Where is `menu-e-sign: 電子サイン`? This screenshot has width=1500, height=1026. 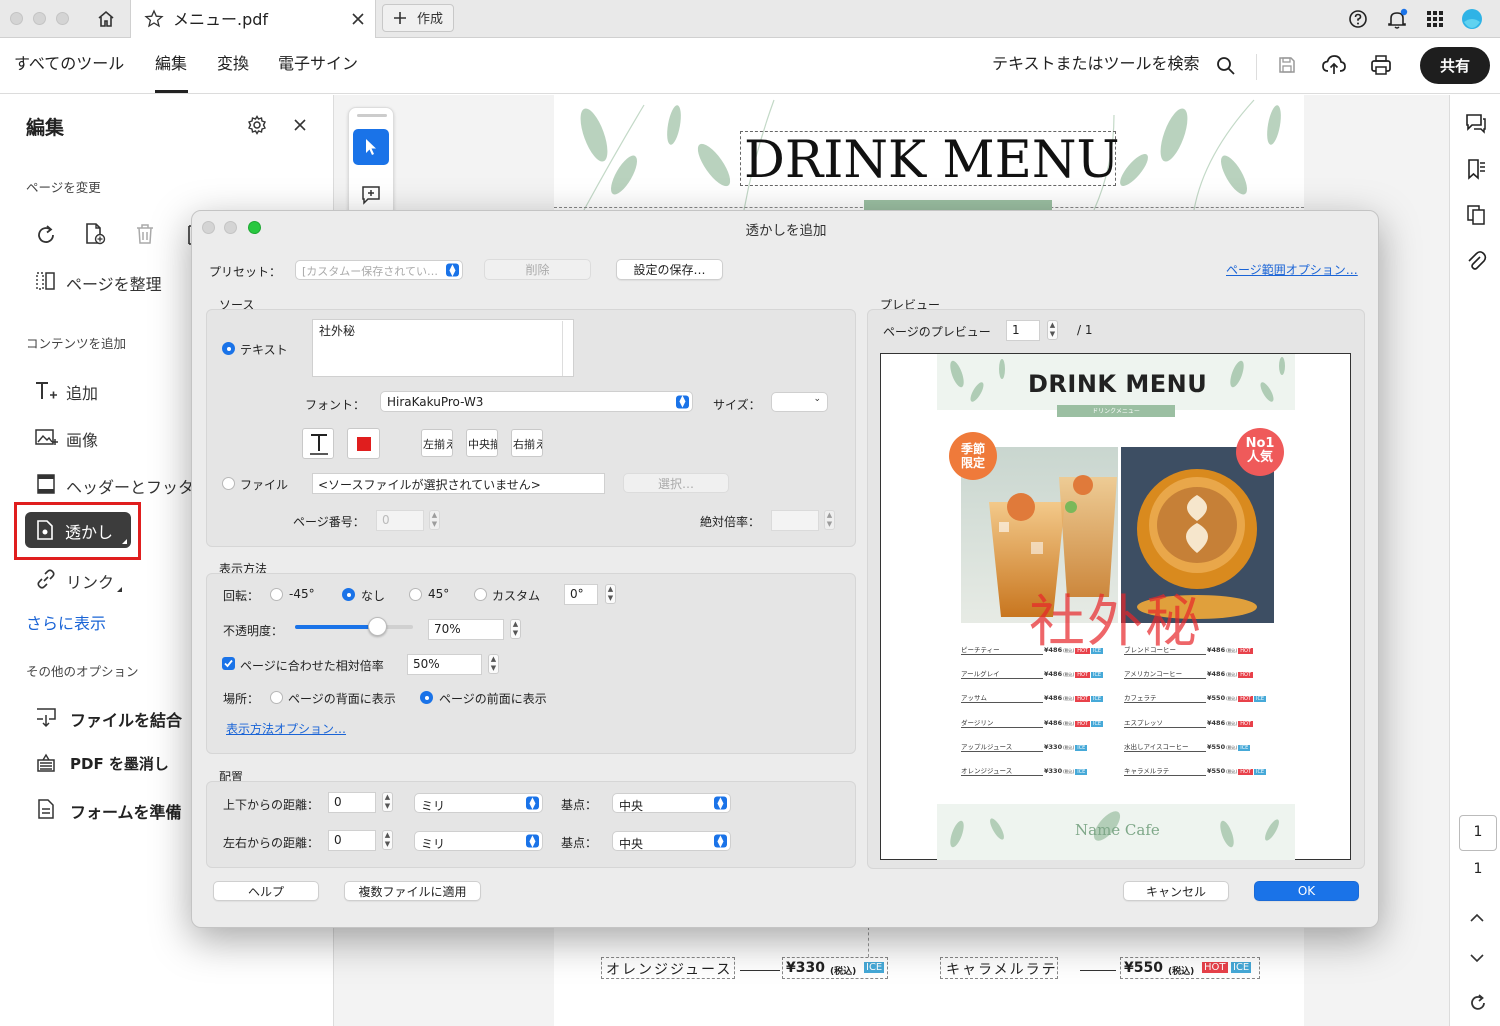 menu-e-sign: 電子サイン is located at coordinates (318, 62).